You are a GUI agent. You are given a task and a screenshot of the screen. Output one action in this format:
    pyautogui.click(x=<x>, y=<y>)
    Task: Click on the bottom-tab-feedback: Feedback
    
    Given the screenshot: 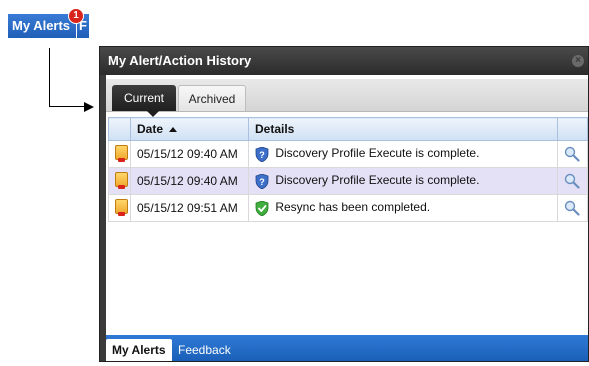 What is the action you would take?
    pyautogui.click(x=204, y=350)
    